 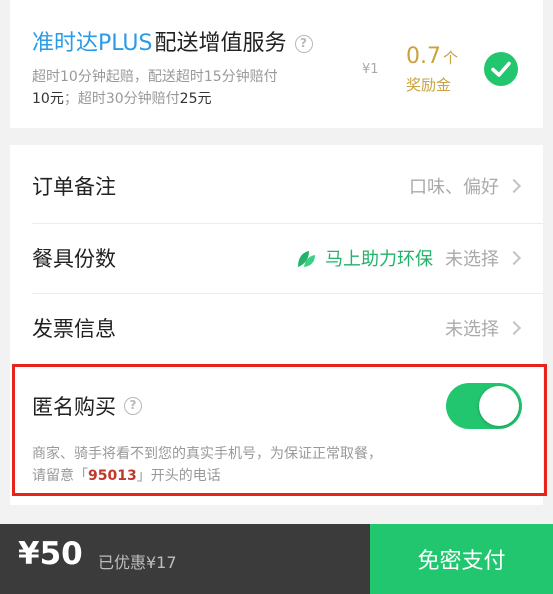 I want to click on leaf-icon, so click(x=306, y=258).